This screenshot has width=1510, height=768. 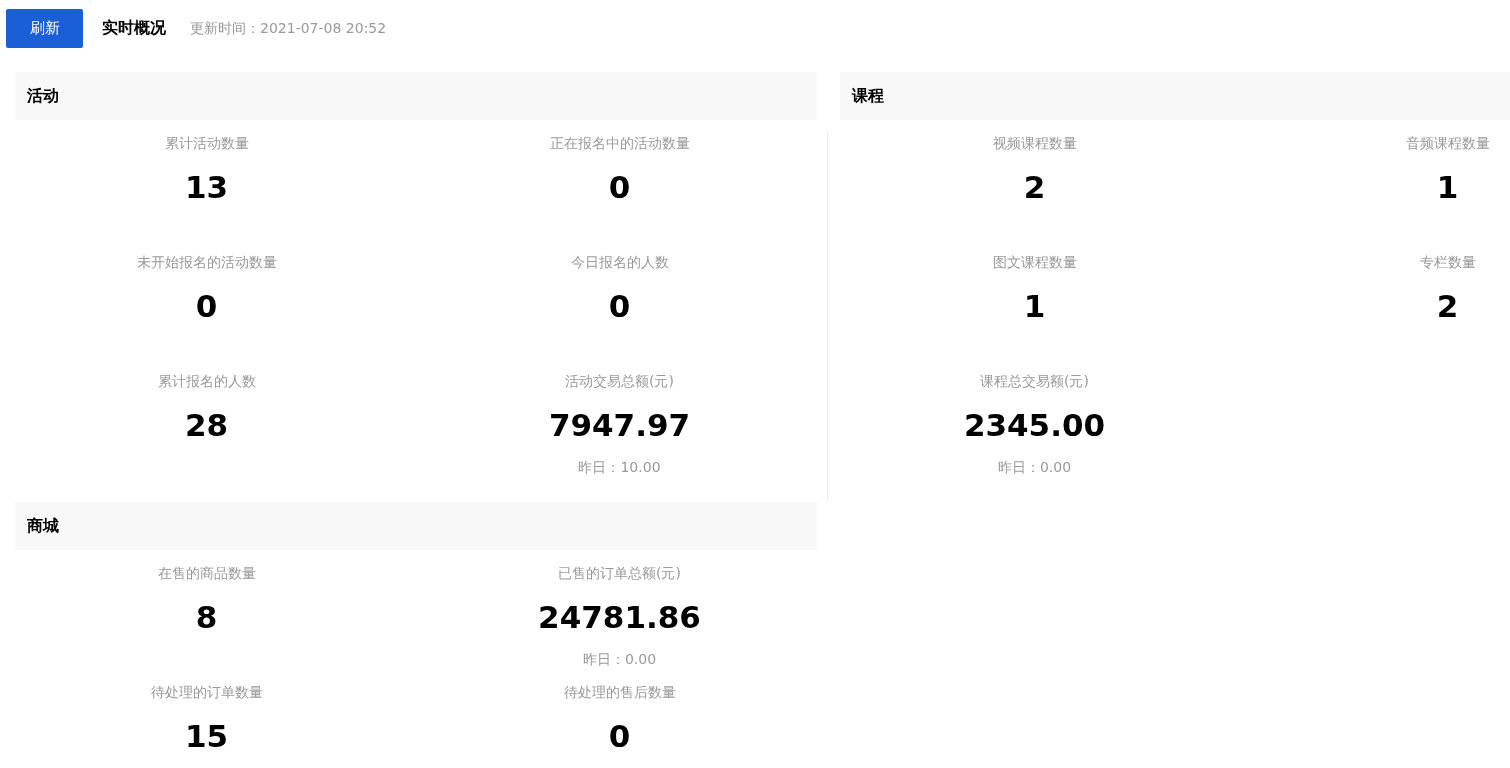 I want to click on stat-label: 今日报名的人数, so click(x=619, y=262).